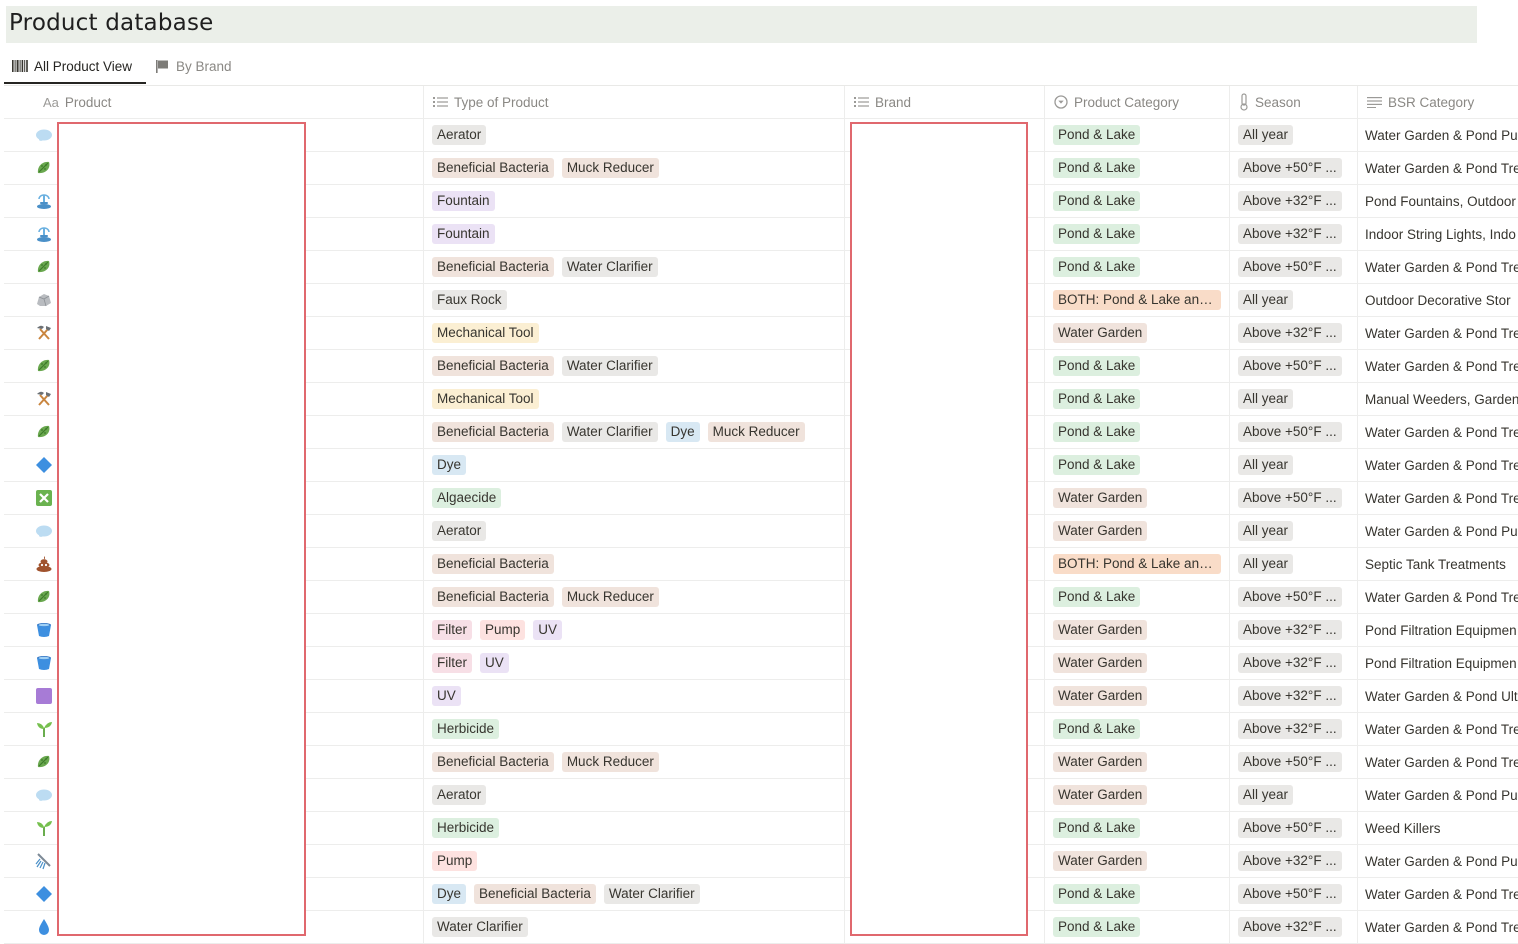  What do you see at coordinates (193, 66) in the screenshot?
I see `tab-by-brand: By Brand` at bounding box center [193, 66].